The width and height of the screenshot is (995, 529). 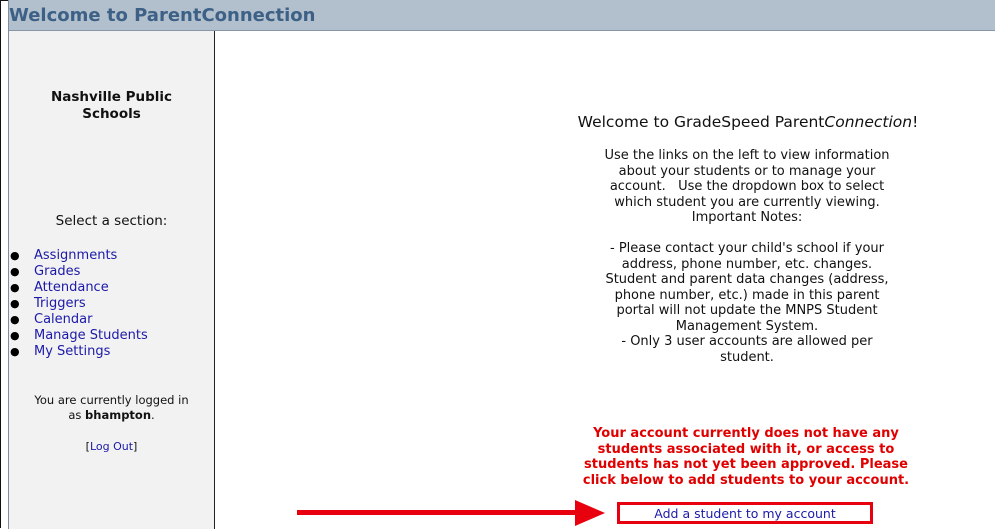 I want to click on title-bar: Welcome to ParentConnection, so click(x=502, y=15).